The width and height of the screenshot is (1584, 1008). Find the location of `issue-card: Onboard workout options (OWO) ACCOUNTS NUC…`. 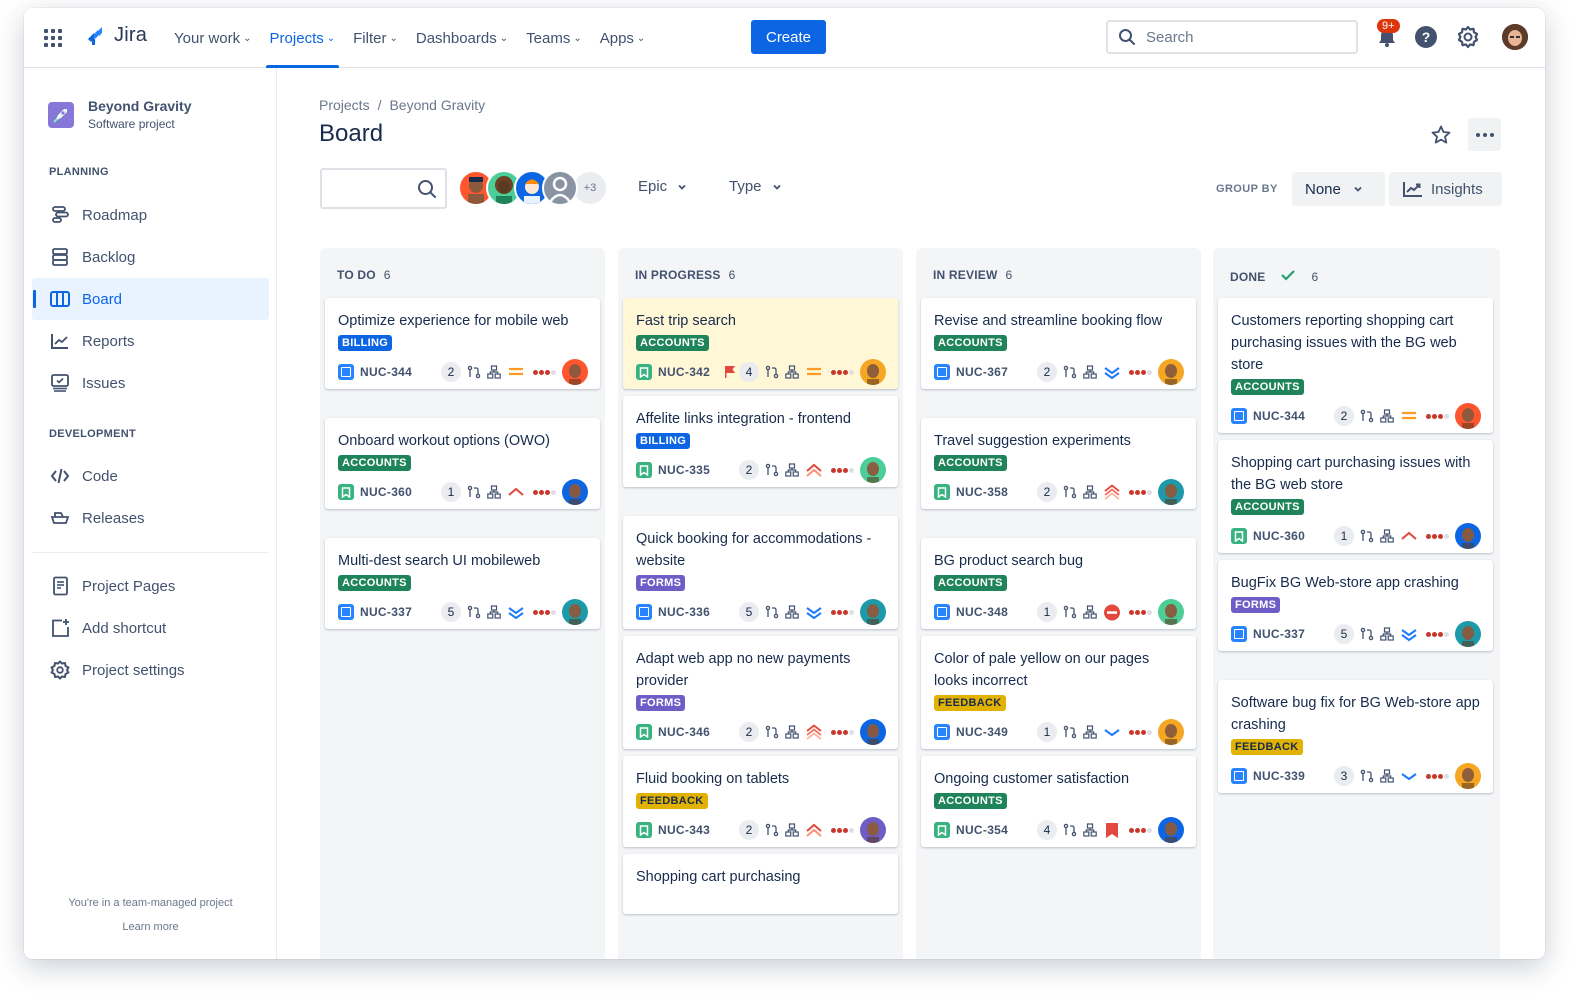

issue-card: Onboard workout options (OWO) ACCOUNTS NUC… is located at coordinates (462, 463).